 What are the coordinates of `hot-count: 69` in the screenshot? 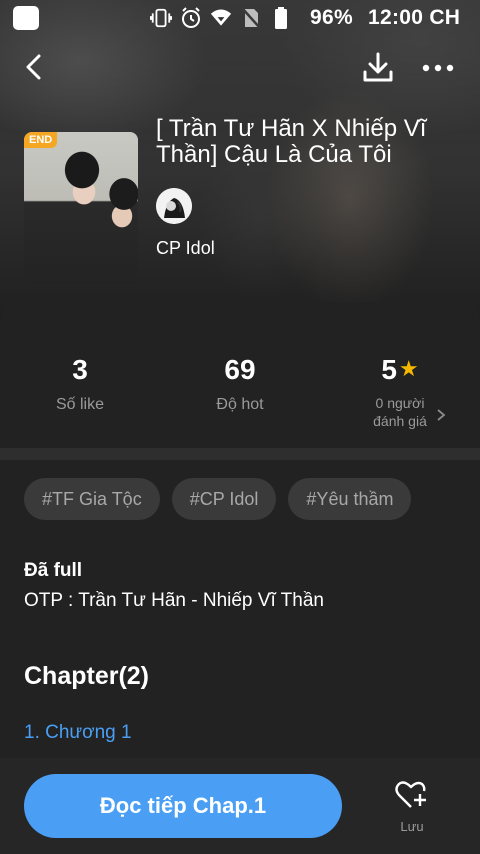 It's located at (240, 369).